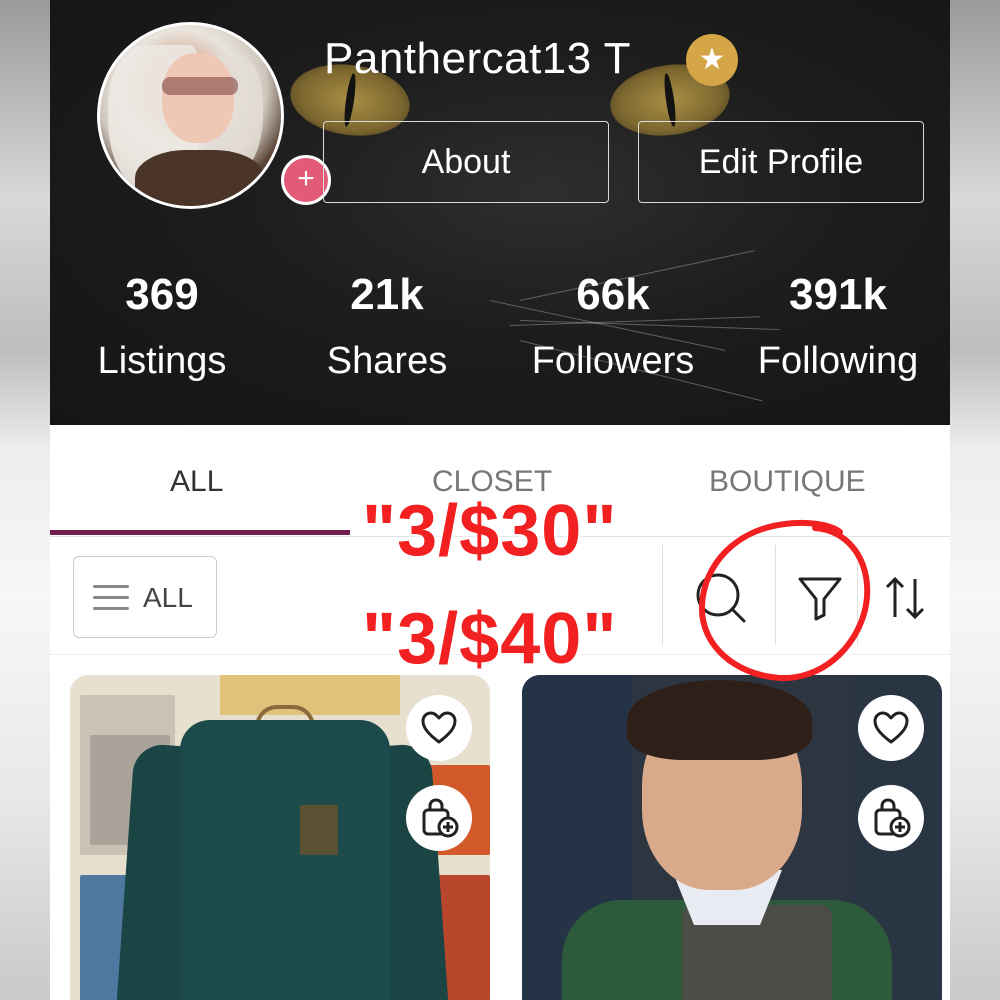 Image resolution: width=1000 pixels, height=1000 pixels. I want to click on tab-boutique: BOUTIQUE, so click(787, 482).